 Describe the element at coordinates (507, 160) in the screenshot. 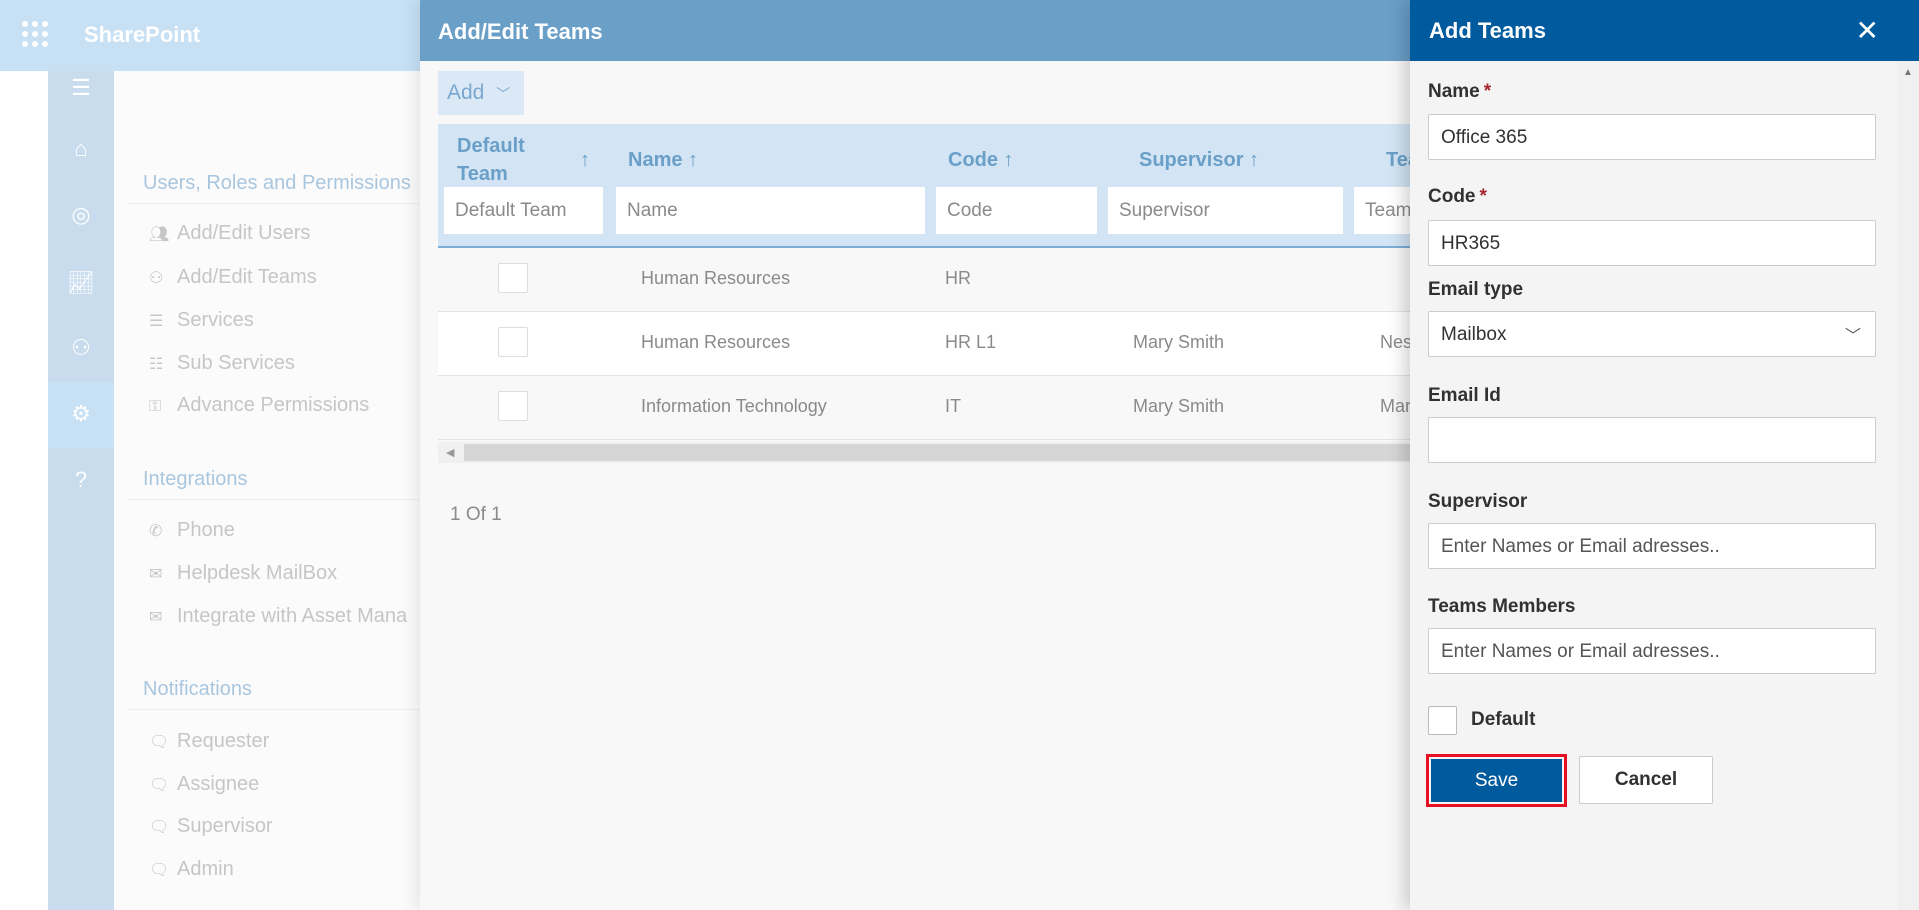

I see `column-header-default-team: Default Team` at that location.